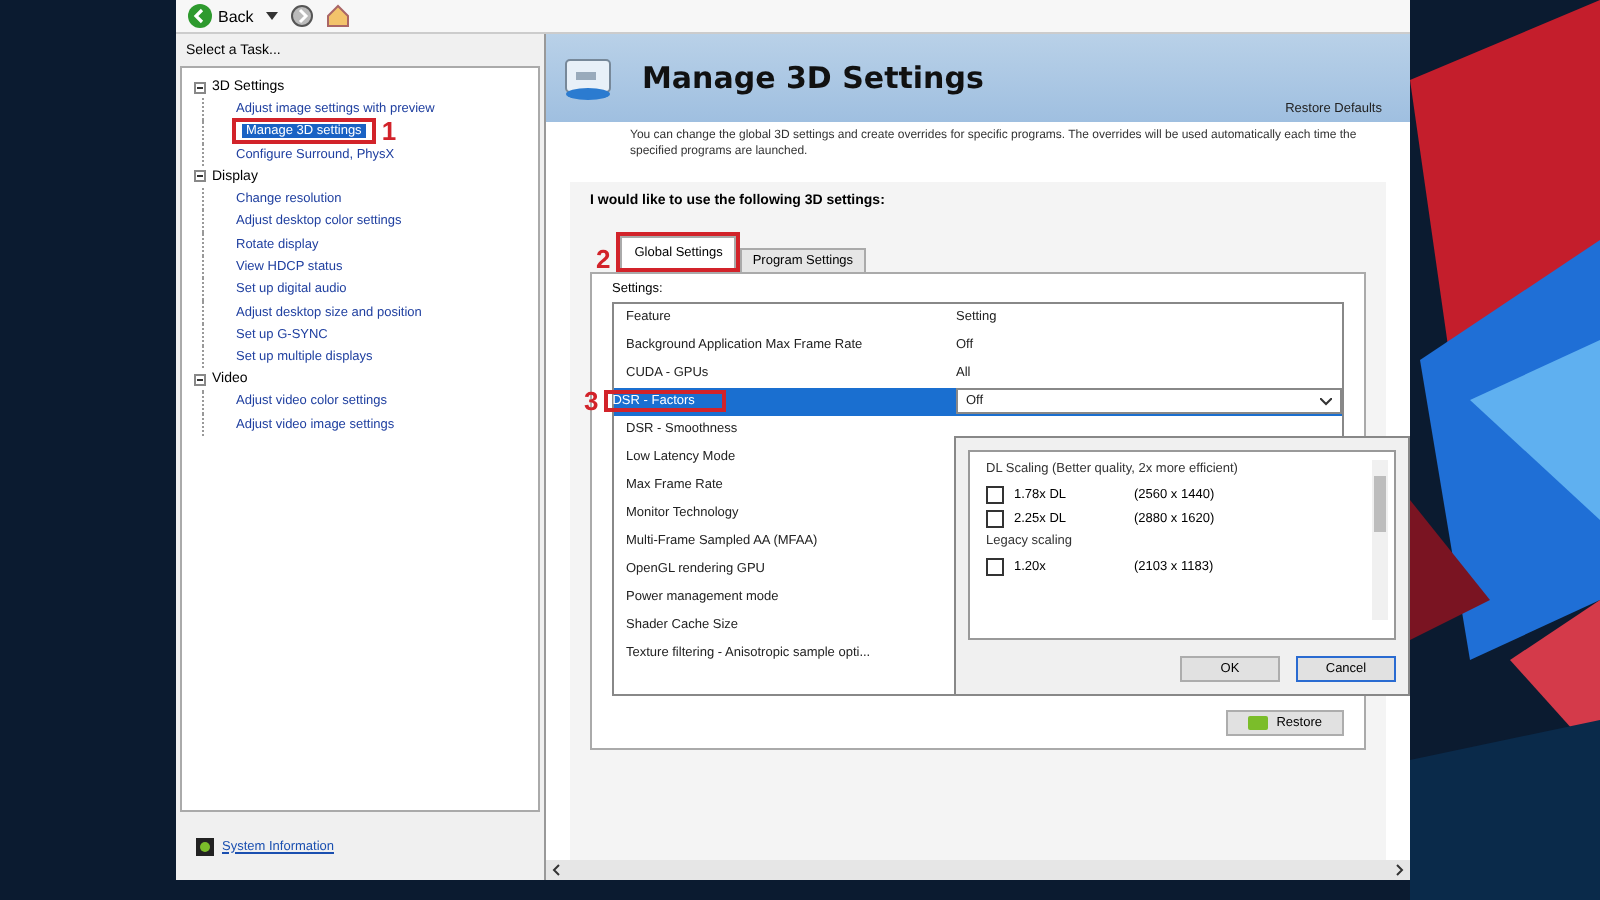 The height and width of the screenshot is (900, 1600). I want to click on back-button: Back, so click(221, 16).